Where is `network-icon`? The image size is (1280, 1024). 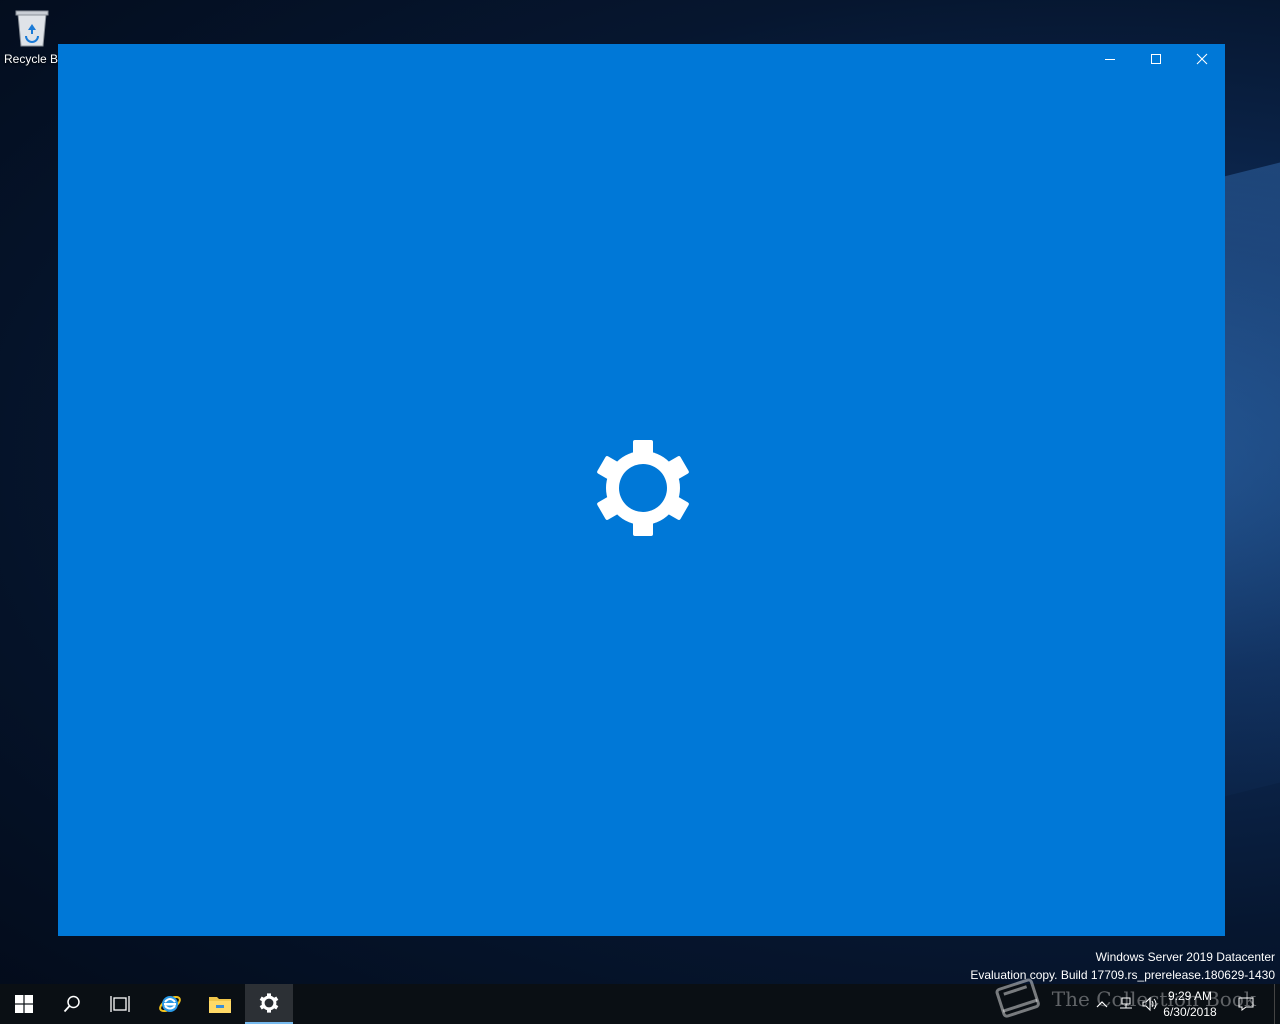 network-icon is located at coordinates (1126, 1003).